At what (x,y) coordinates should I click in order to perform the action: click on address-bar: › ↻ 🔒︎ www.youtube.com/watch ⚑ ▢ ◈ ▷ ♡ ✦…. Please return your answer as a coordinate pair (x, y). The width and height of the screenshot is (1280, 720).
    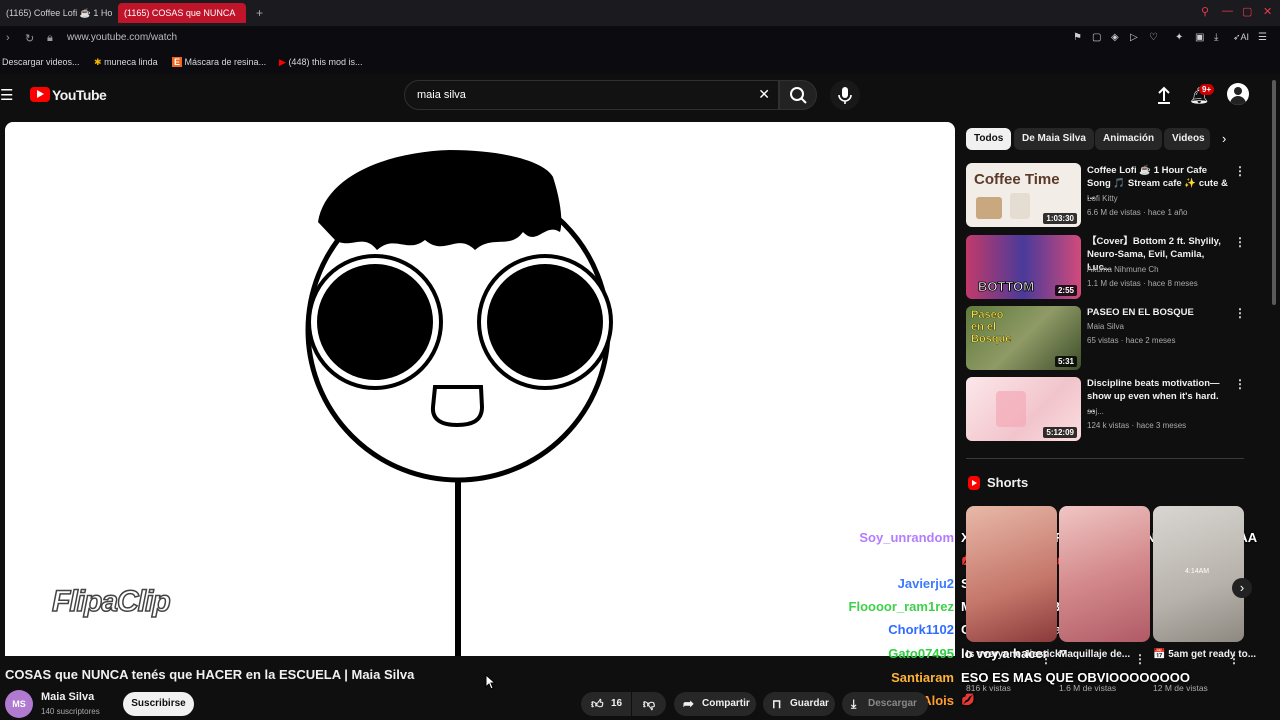
    Looking at the image, I should click on (640, 39).